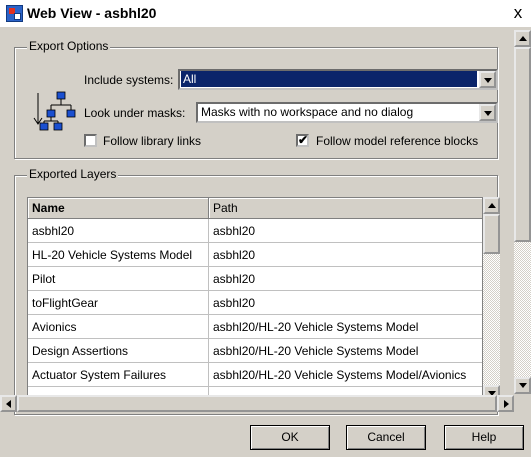 This screenshot has width=531, height=457. I want to click on app-icon, so click(14, 13).